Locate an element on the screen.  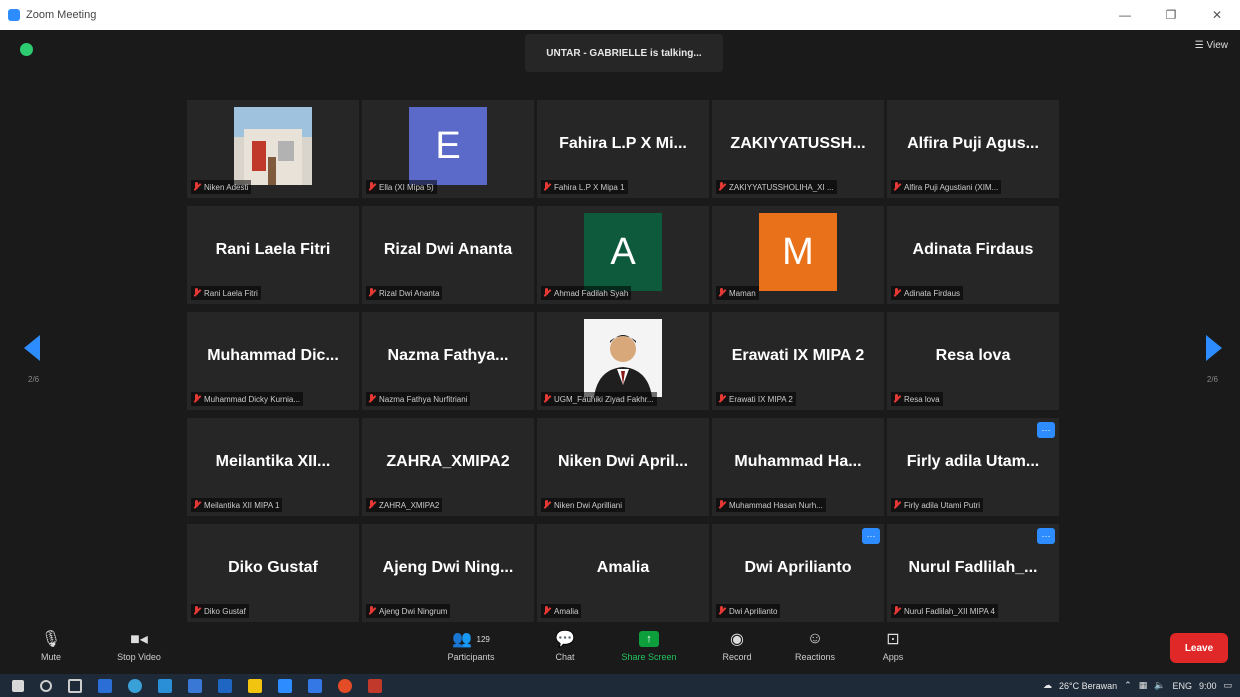
participant-tile: E Ella (XI Mipa 5) is located at coordinates (448, 149).